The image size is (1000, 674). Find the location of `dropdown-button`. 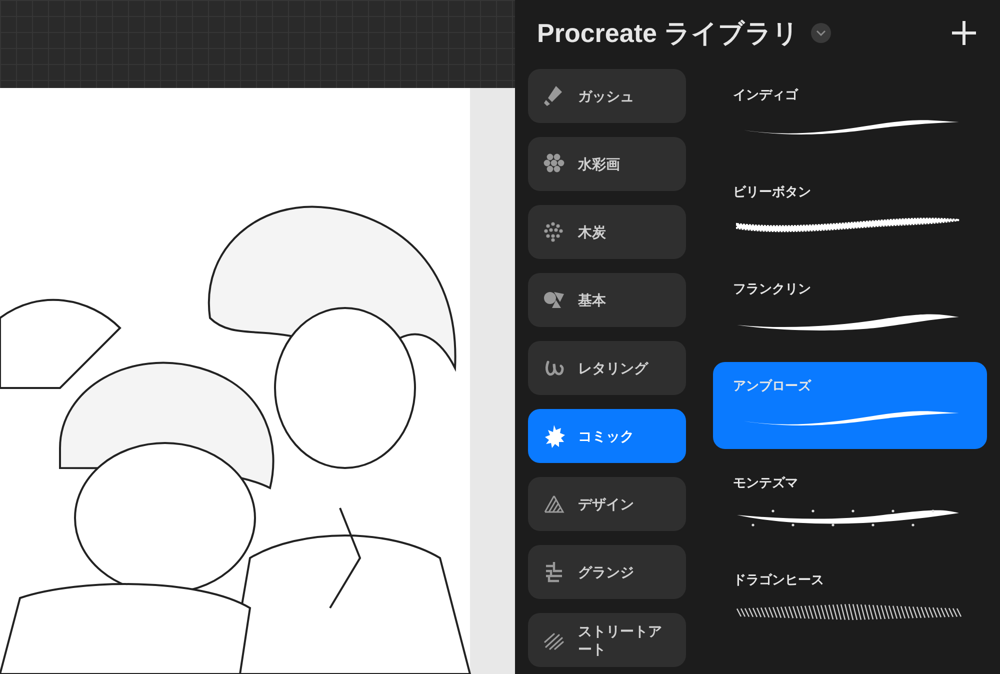

dropdown-button is located at coordinates (821, 33).